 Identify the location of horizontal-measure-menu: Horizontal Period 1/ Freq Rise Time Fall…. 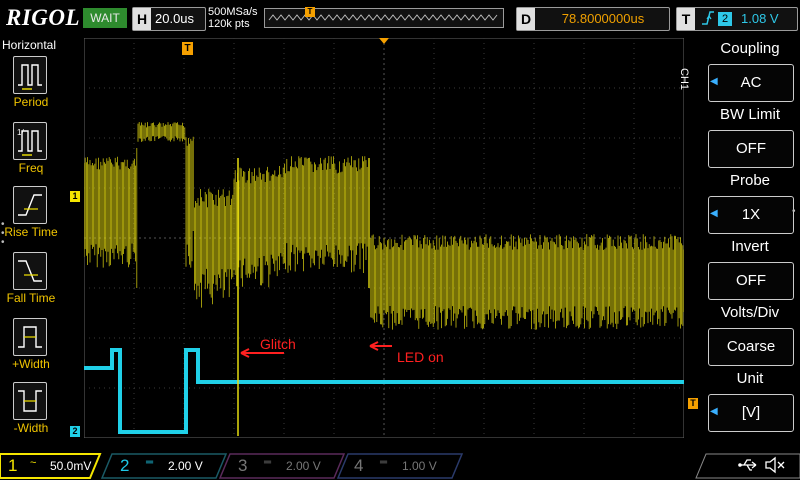
(30, 241).